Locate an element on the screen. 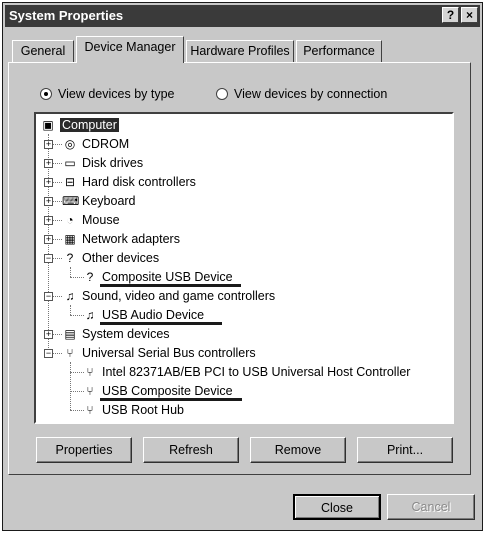 This screenshot has height=535, width=487. tree-item-keyboard: ⌨ Keyboard is located at coordinates (99, 201).